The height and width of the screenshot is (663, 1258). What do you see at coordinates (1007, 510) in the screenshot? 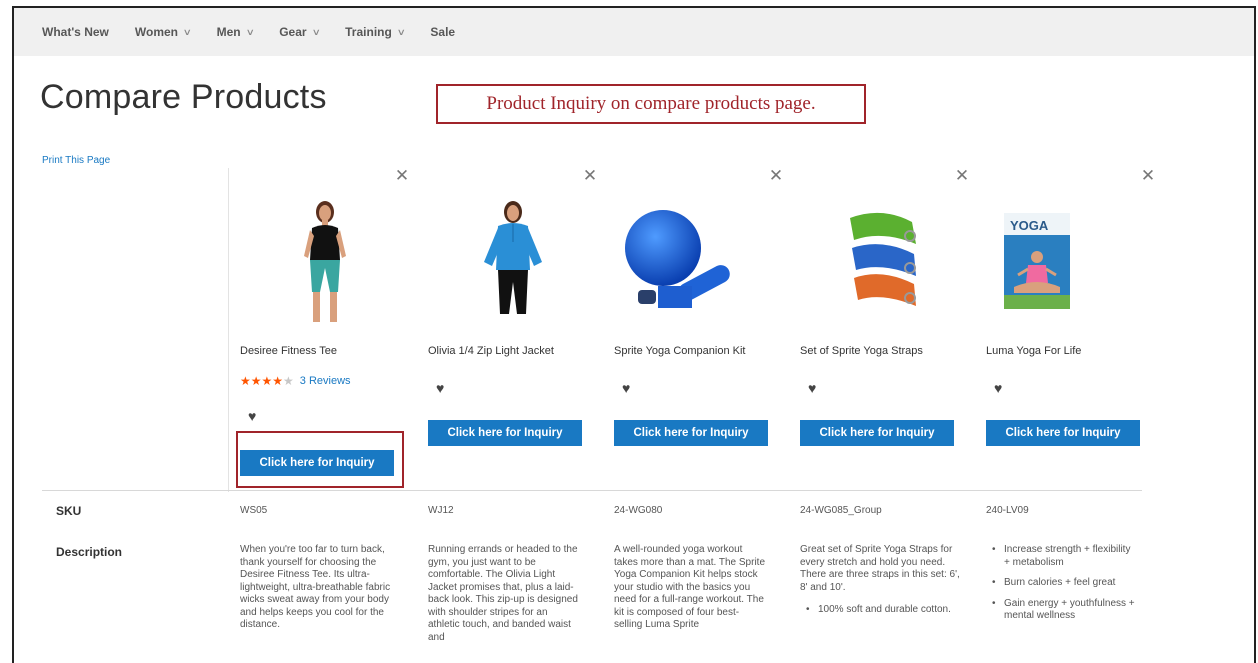
I see `sku-cell: 240-LV09` at bounding box center [1007, 510].